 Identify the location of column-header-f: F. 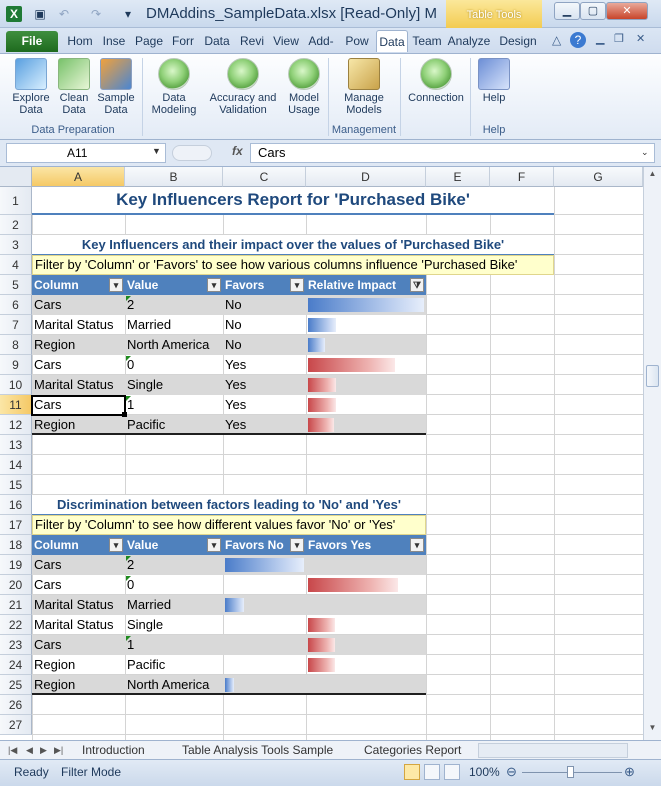
(522, 177).